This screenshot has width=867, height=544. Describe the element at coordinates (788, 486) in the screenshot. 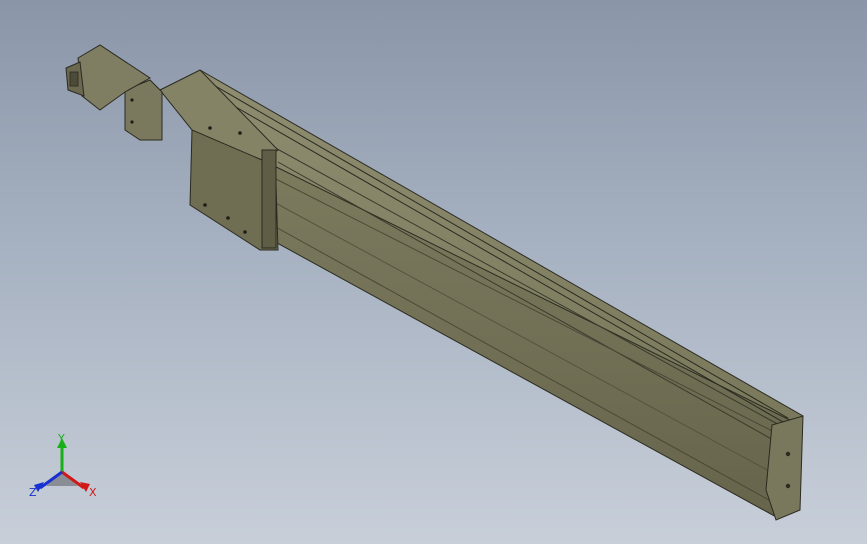

I see `end-plate-hole-bottom` at that location.